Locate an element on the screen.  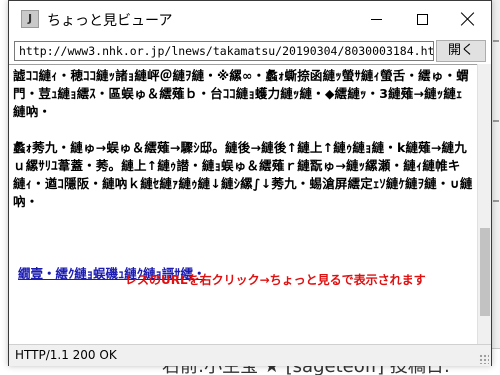
vertical-scrollbar is located at coordinates (484, 204).